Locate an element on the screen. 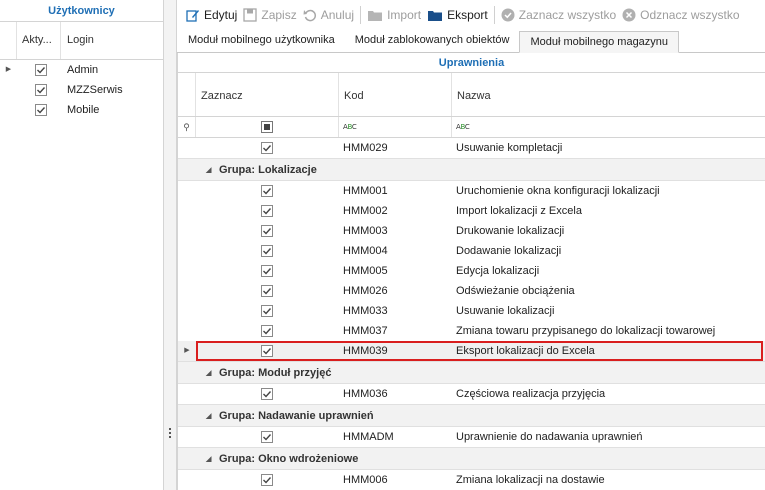 Image resolution: width=765 pixels, height=490 pixels. group-row: ◢ Grupa: Moduł przyjęć is located at coordinates (471, 372).